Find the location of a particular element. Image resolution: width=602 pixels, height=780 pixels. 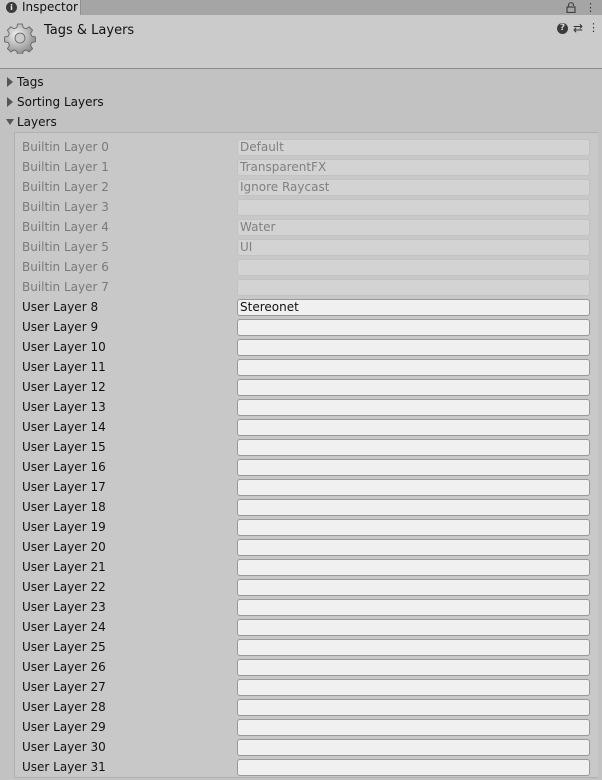

layer-row: User Layer 22 is located at coordinates (301, 587).